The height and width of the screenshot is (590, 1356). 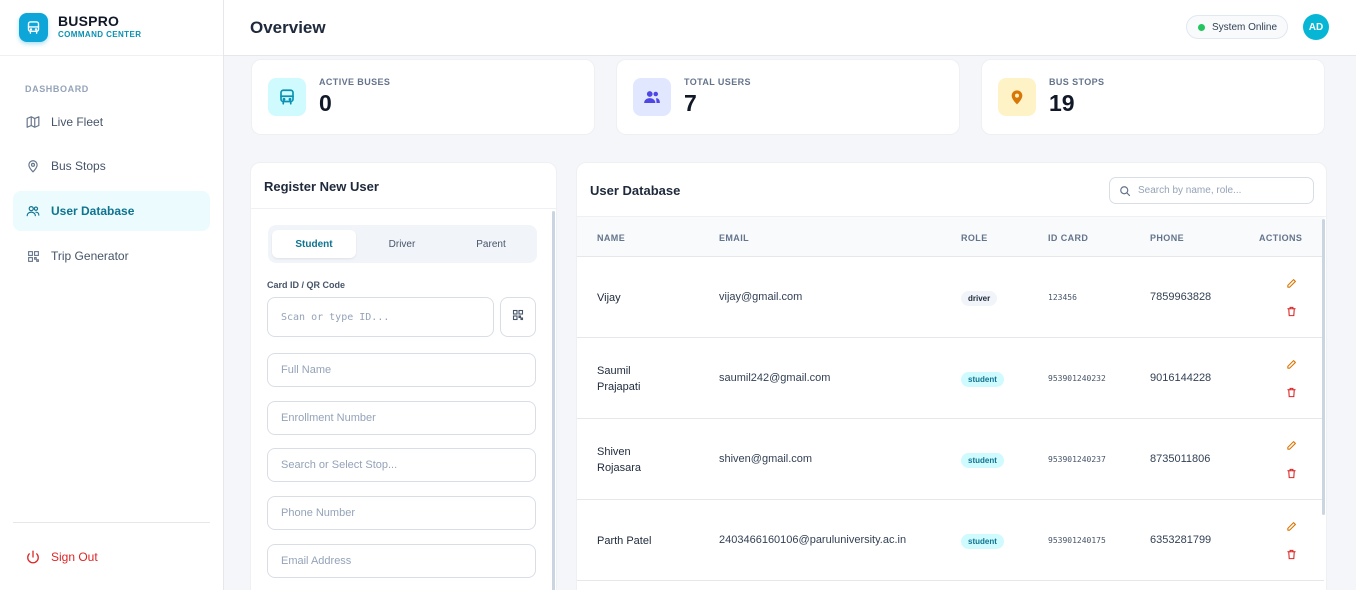 What do you see at coordinates (611, 238) in the screenshot?
I see `column-header-name: NAME` at bounding box center [611, 238].